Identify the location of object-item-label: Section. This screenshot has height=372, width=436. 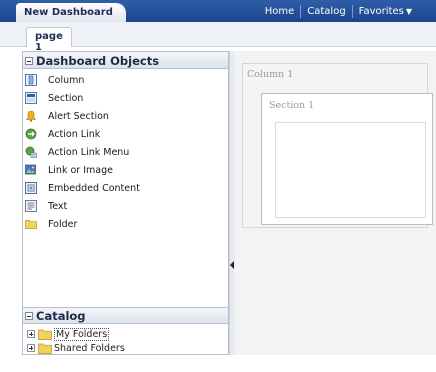
(66, 98).